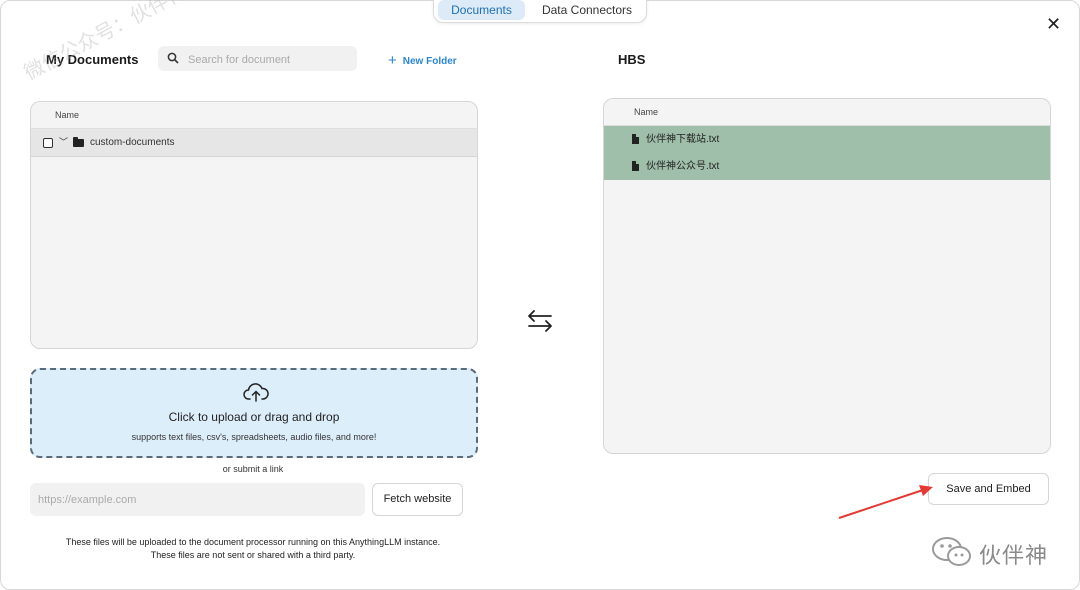 This screenshot has height=590, width=1080. Describe the element at coordinates (988, 489) in the screenshot. I see `save-and-embed-button: Save and Embed` at that location.